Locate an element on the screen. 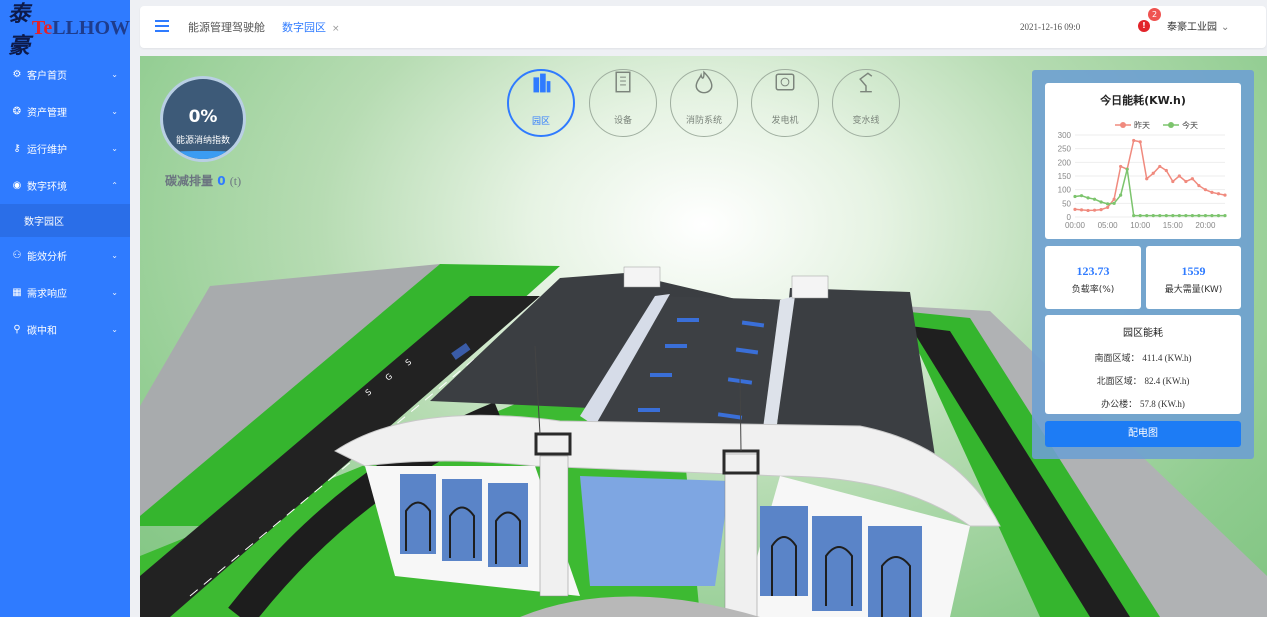 This screenshot has height=617, width=1267. rooftop-unit is located at coordinates (642, 277).